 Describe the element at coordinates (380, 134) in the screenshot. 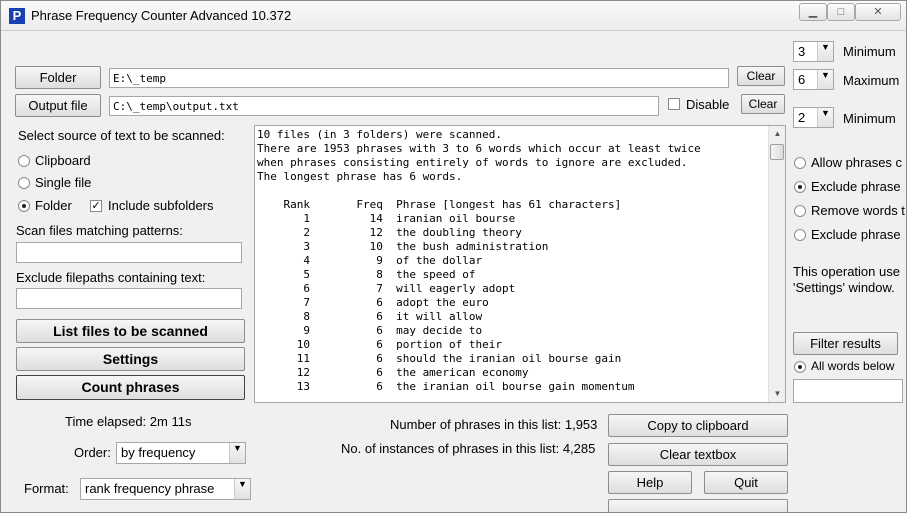

I see `summary-line: 10 files (in 3 folders) were scanned.` at that location.